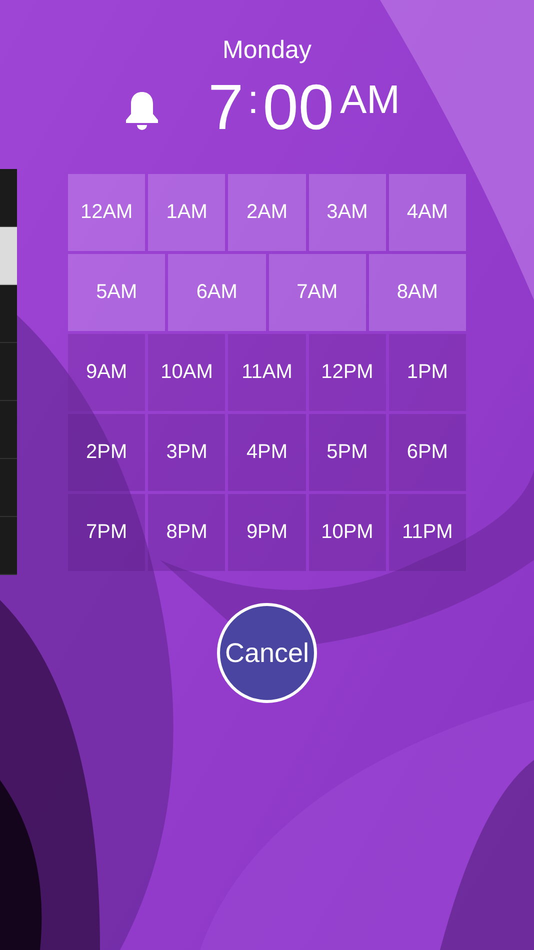 This screenshot has width=534, height=950. What do you see at coordinates (267, 50) in the screenshot?
I see `day-label: Monday` at bounding box center [267, 50].